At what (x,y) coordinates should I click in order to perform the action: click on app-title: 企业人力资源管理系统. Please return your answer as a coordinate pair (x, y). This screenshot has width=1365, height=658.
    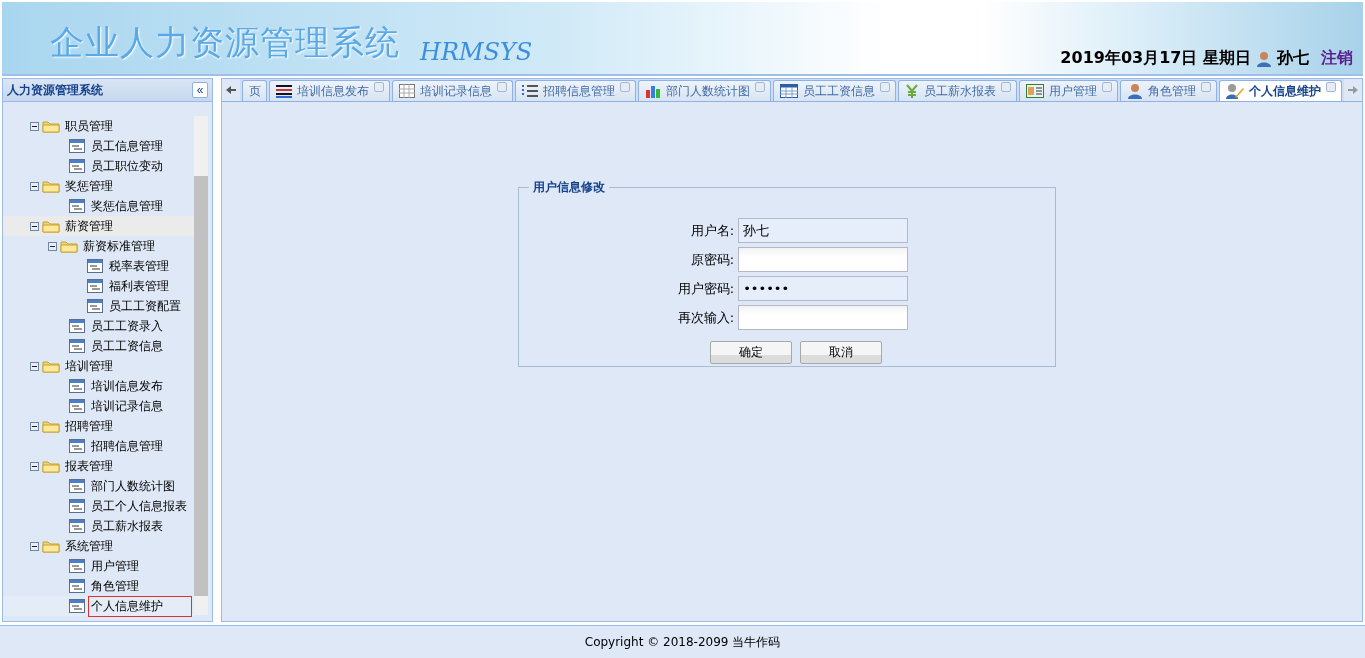
    Looking at the image, I should click on (225, 42).